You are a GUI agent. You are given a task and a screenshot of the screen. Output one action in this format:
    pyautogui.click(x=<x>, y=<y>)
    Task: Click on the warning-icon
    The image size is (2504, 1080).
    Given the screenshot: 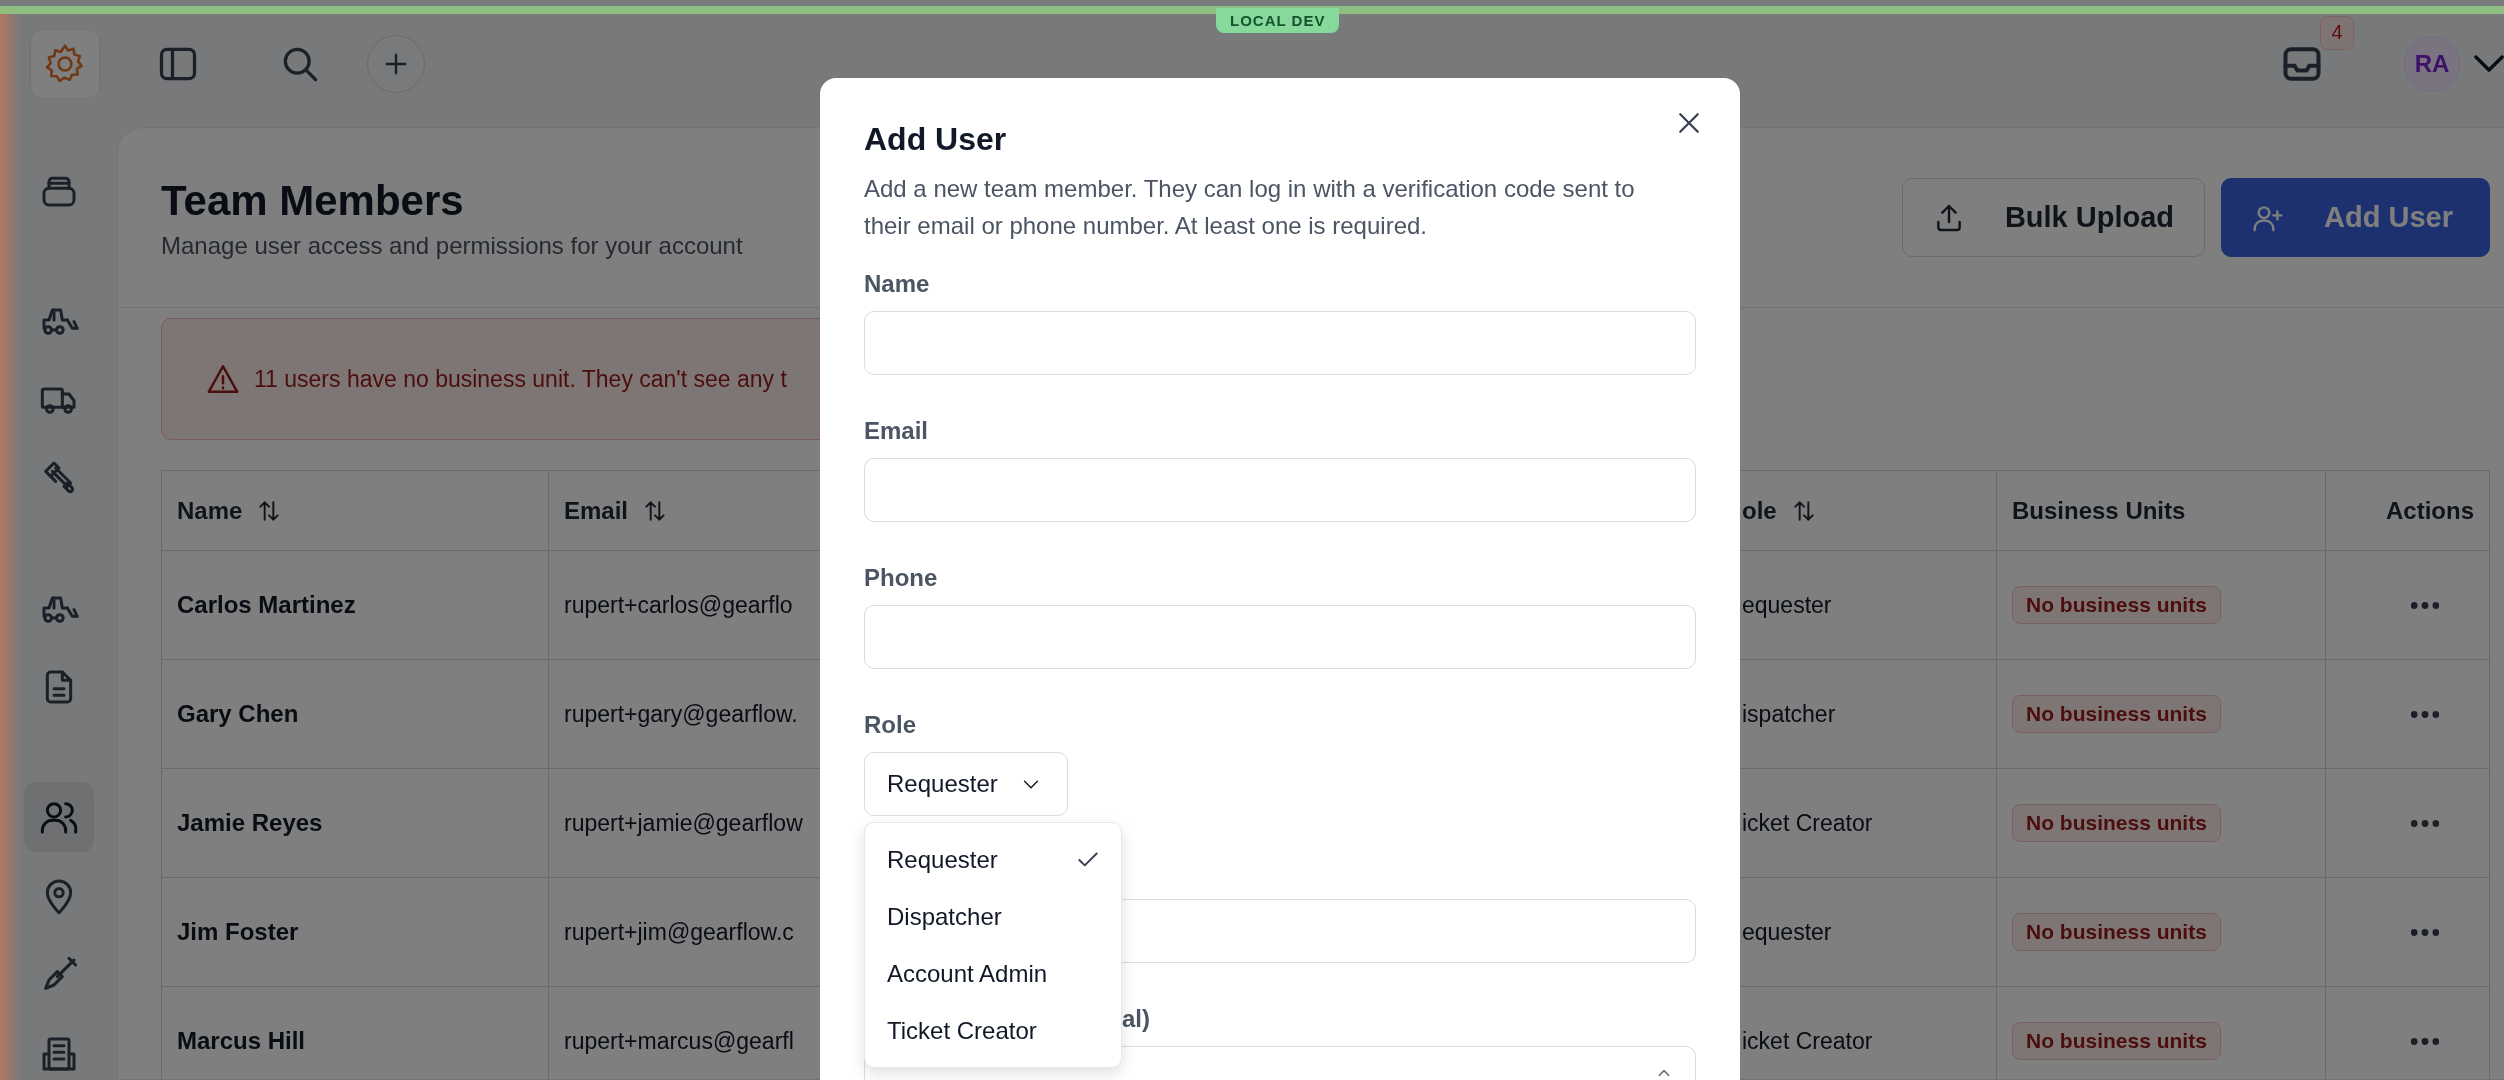 What is the action you would take?
    pyautogui.click(x=223, y=379)
    